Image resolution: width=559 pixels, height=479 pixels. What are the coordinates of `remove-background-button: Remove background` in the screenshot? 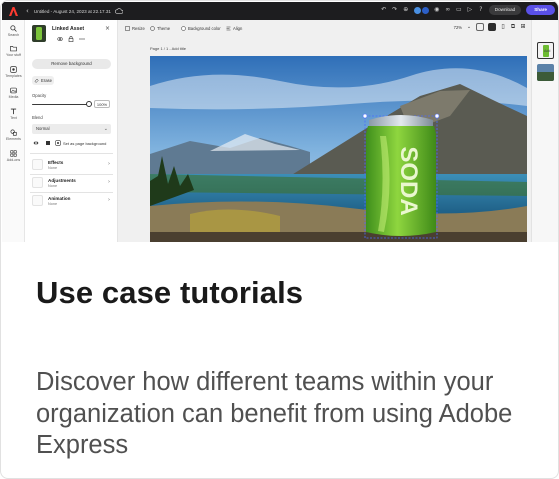 It's located at (71, 64).